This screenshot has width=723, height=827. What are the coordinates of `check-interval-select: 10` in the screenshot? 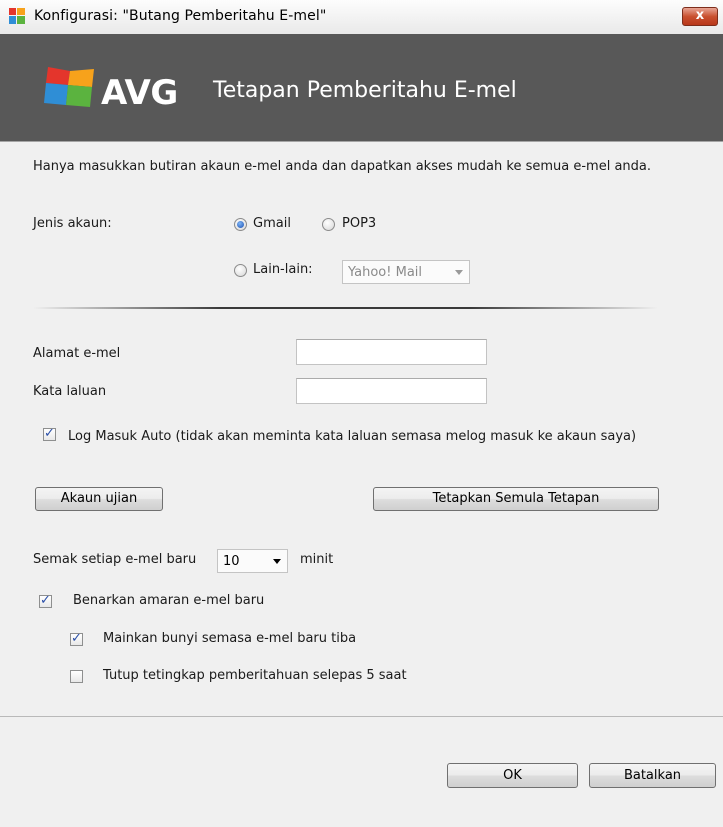 It's located at (252, 561).